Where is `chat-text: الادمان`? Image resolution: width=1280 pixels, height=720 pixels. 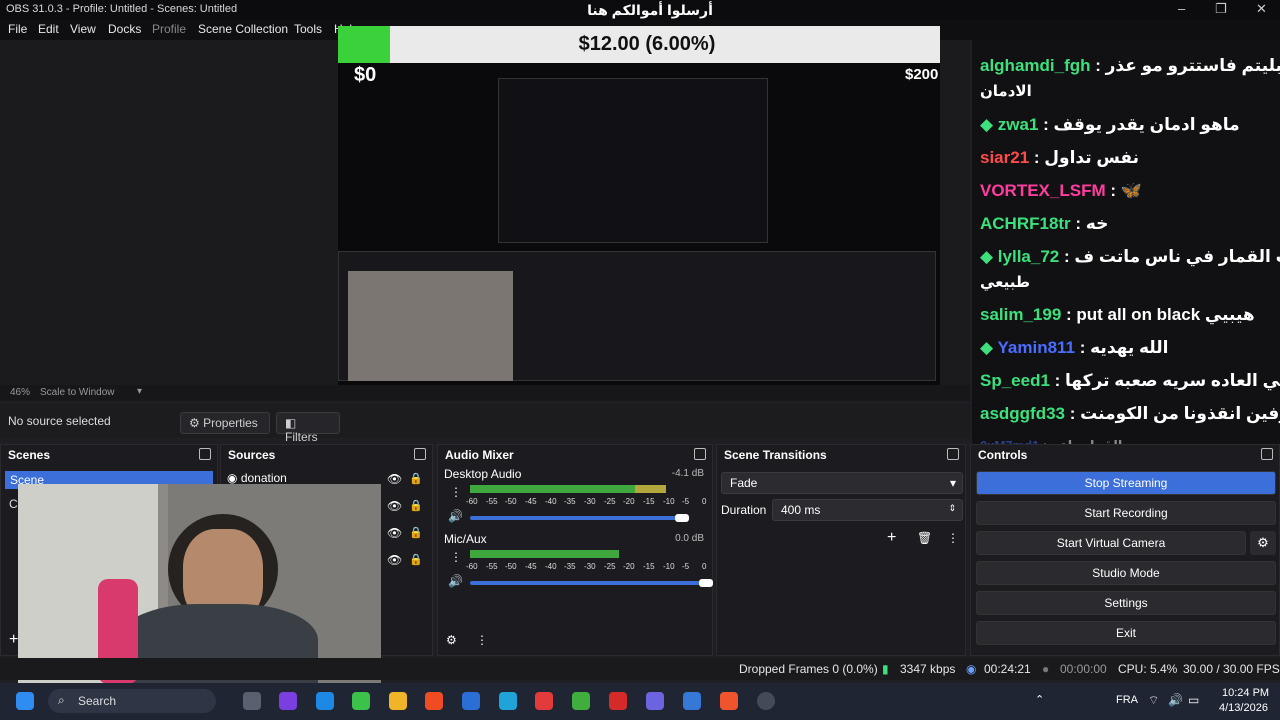
chat-text: الادمان is located at coordinates (1006, 91).